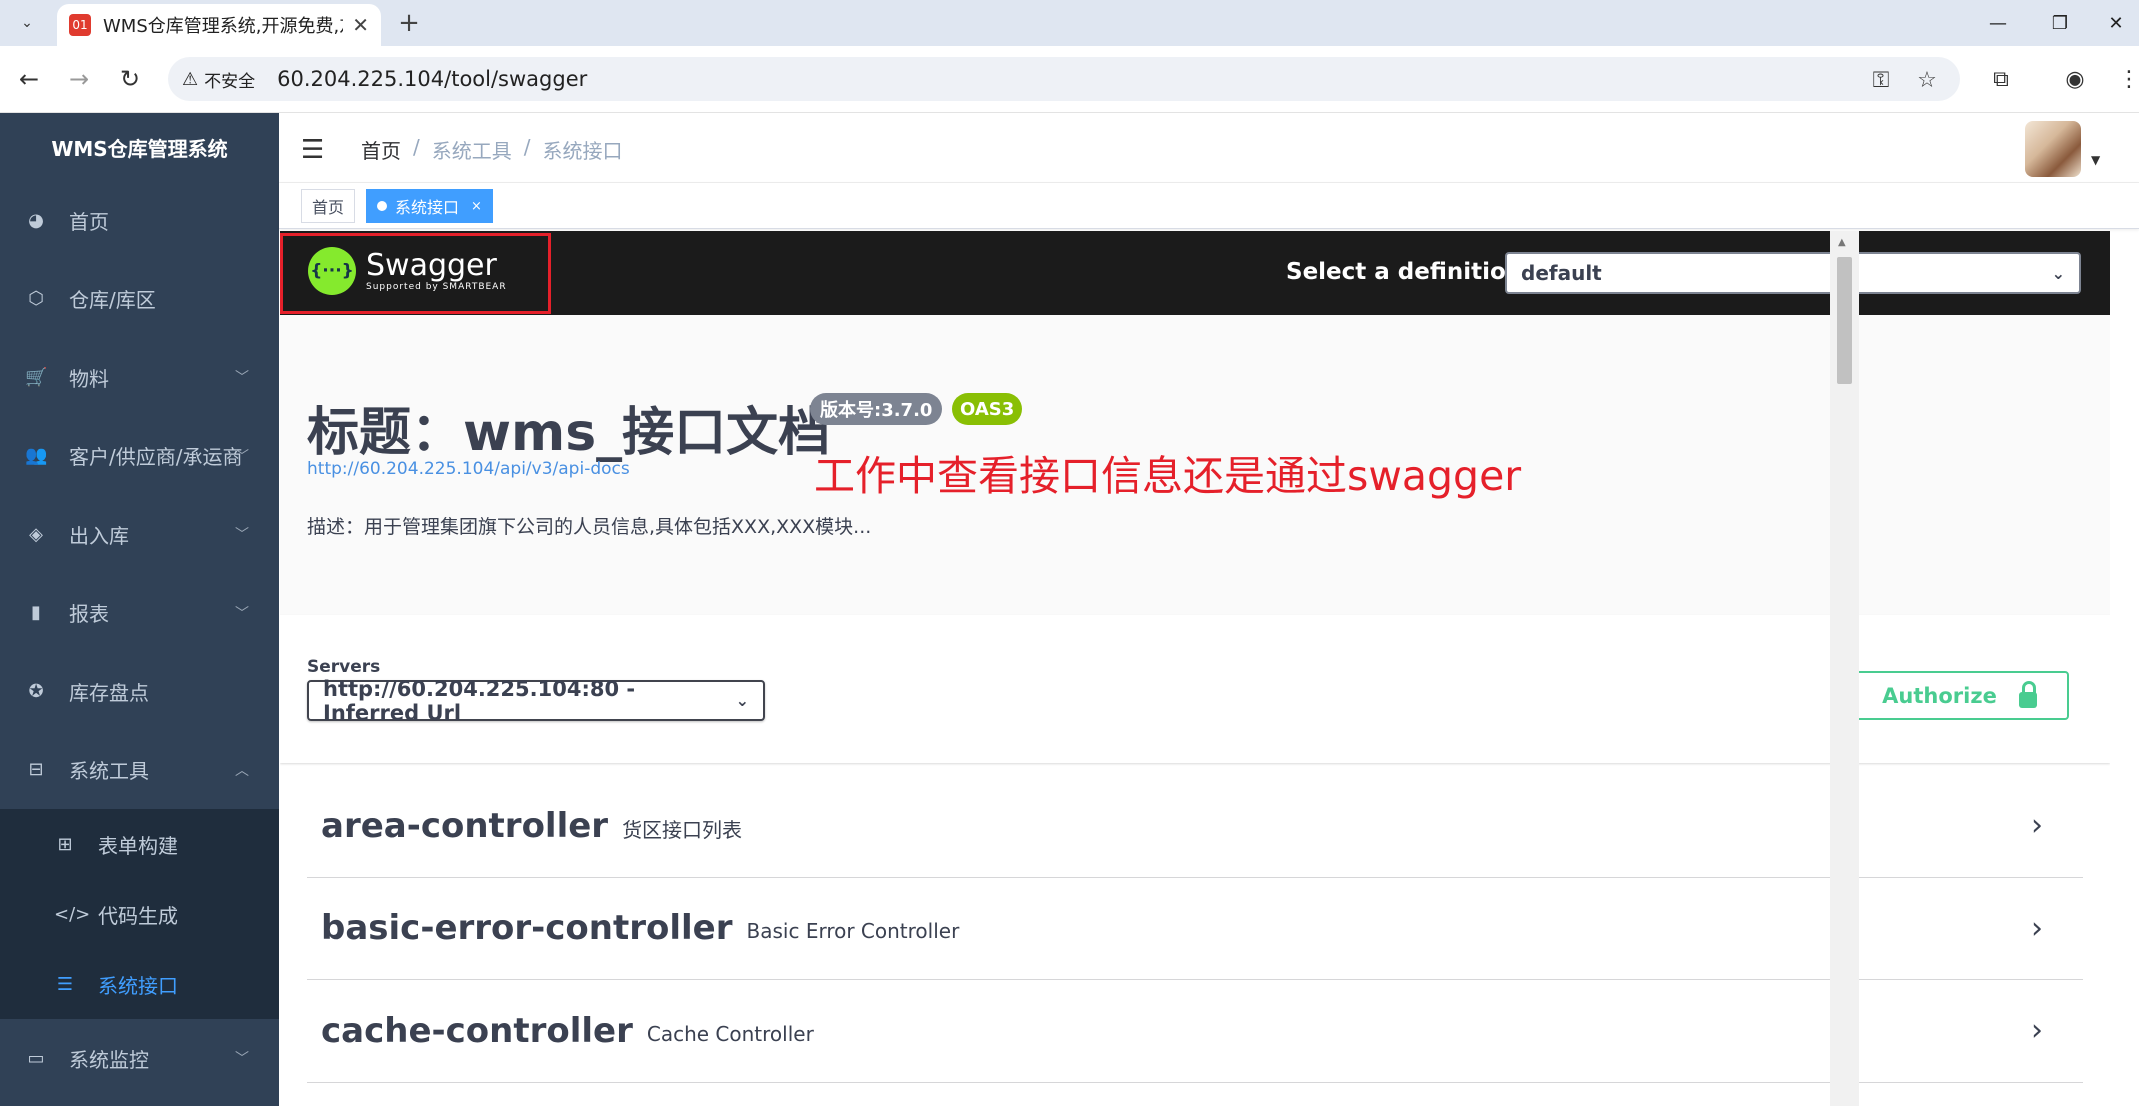 The image size is (2139, 1106). I want to click on browser-menu-icon: ⋮, so click(2125, 79).